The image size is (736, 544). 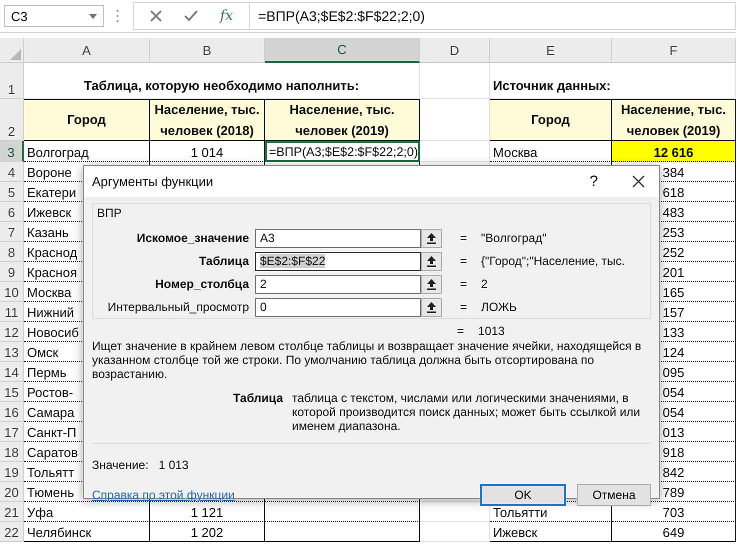 I want to click on name-box: C3, so click(x=54, y=16).